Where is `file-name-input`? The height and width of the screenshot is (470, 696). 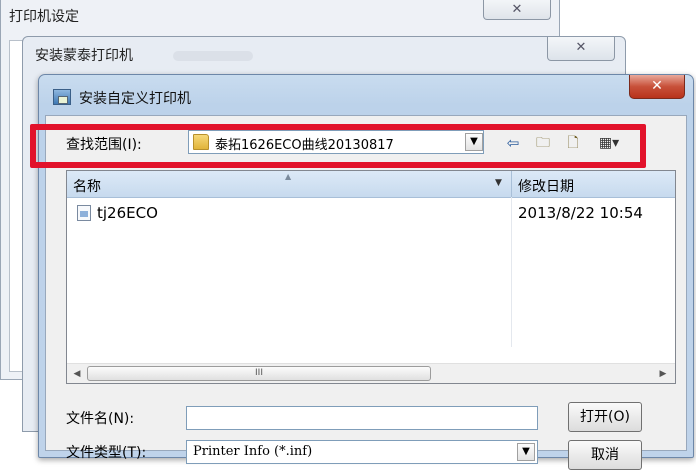 file-name-input is located at coordinates (362, 418).